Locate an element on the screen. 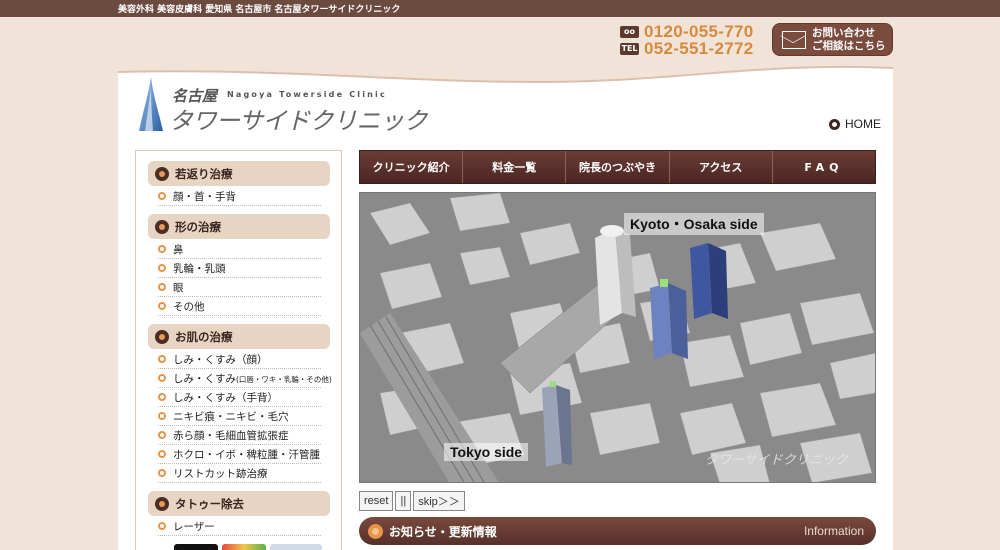 The height and width of the screenshot is (550, 1000). sidebar-item-label: 赤ら顔・毛細血管拡張症 is located at coordinates (231, 435).